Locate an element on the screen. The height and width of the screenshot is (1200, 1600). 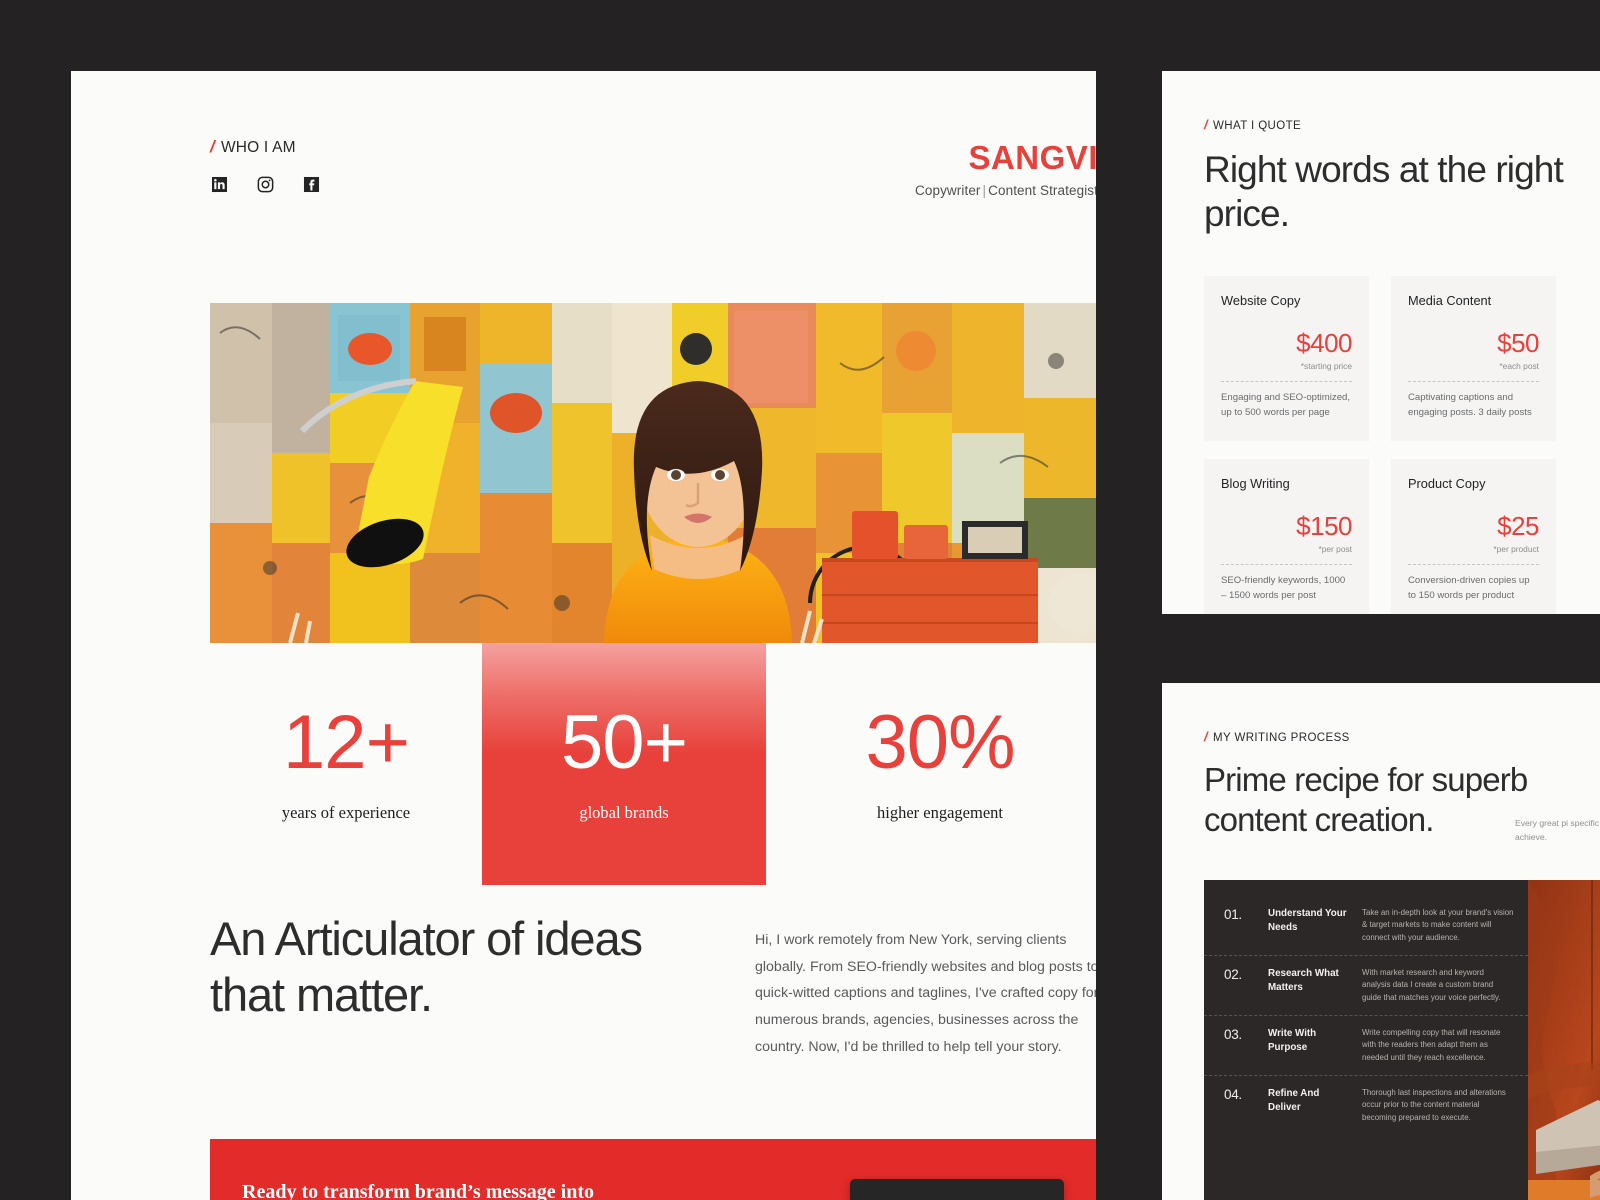
my-writing-process-eyebrow: / MY WRITING PROCESS is located at coordinates (1402, 736).